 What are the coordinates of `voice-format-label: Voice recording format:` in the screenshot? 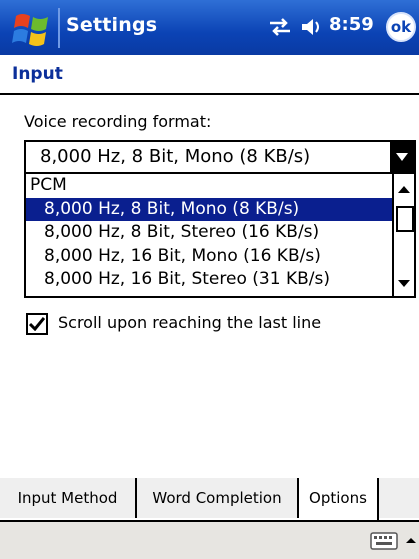 It's located at (118, 121).